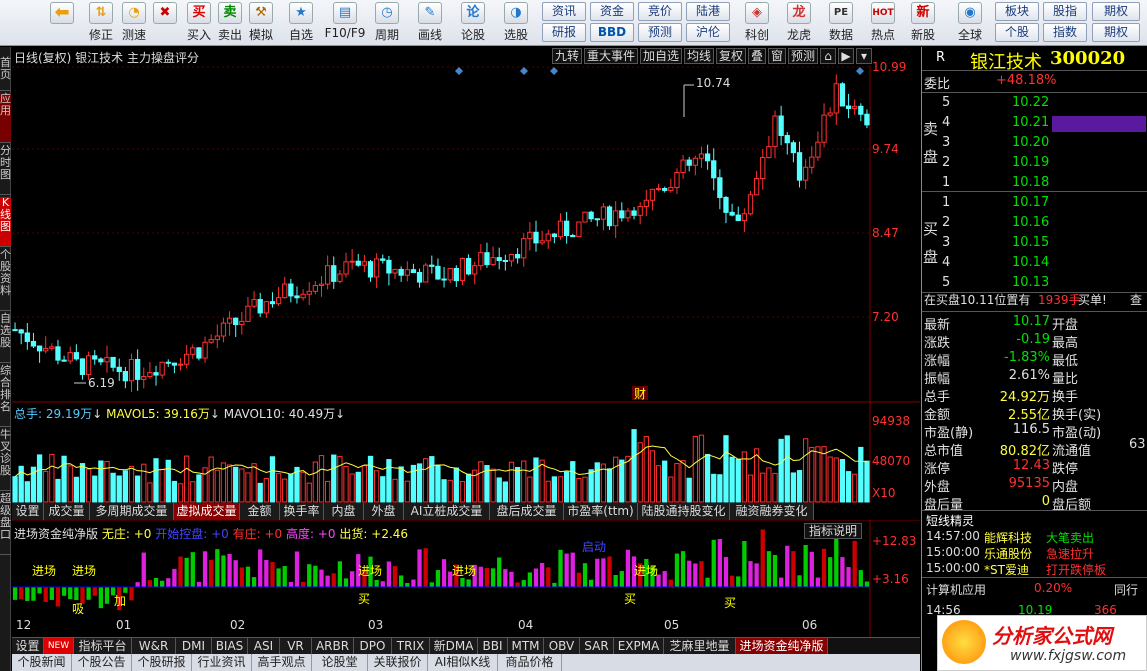 This screenshot has width=1147, height=671. What do you see at coordinates (345, 23) in the screenshot?
I see `f10-button: ▤ F10/F9` at bounding box center [345, 23].